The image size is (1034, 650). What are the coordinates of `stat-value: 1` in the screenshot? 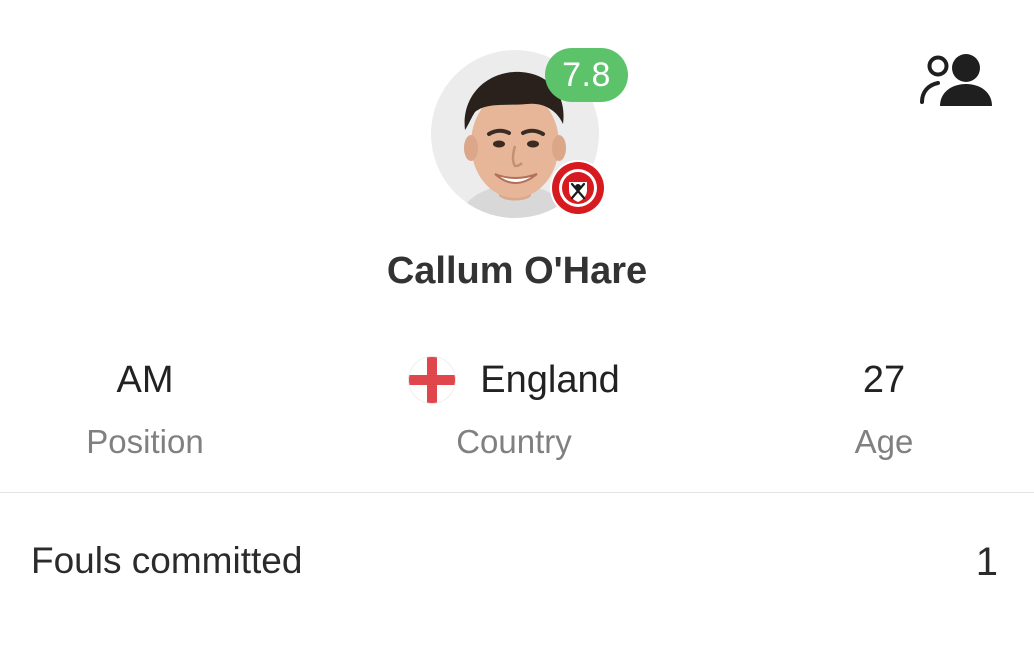 It's located at (986, 562).